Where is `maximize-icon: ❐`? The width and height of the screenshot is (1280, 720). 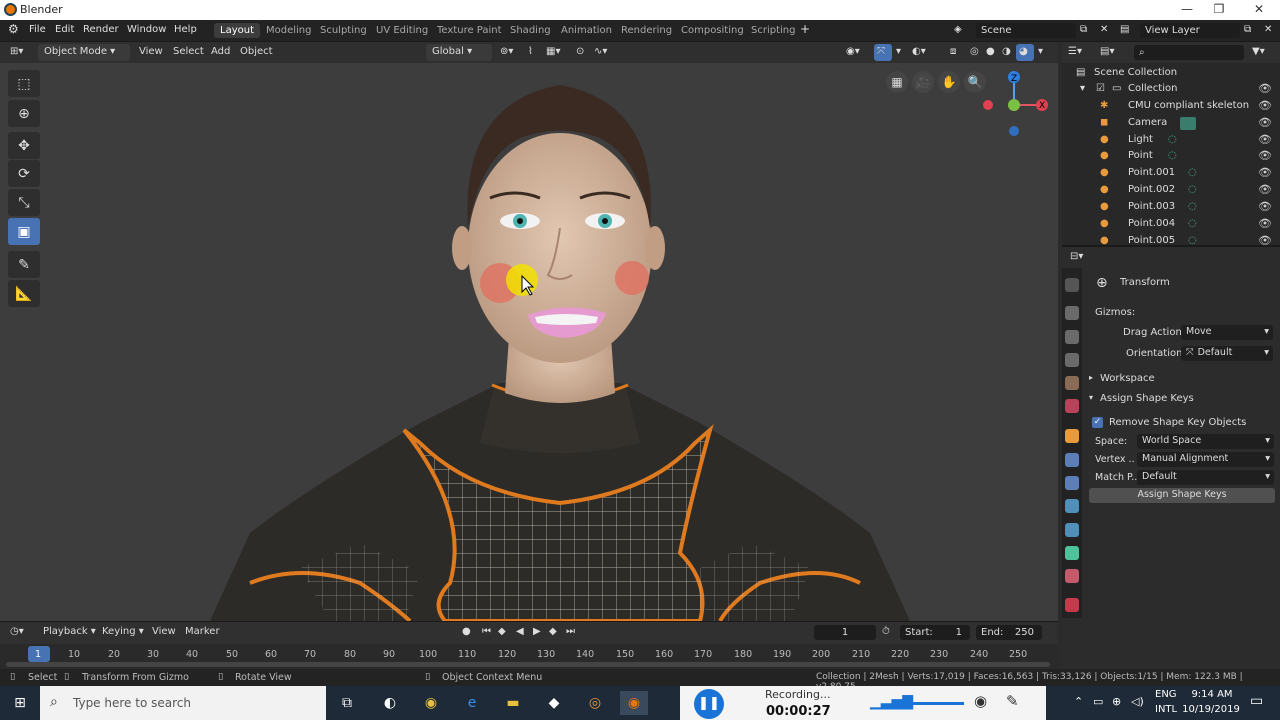
maximize-icon: ❐ is located at coordinates (1219, 9).